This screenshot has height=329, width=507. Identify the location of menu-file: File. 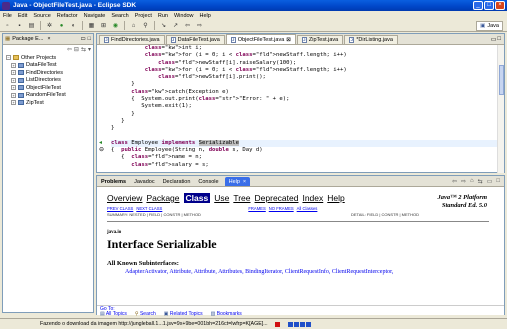
(7, 16).